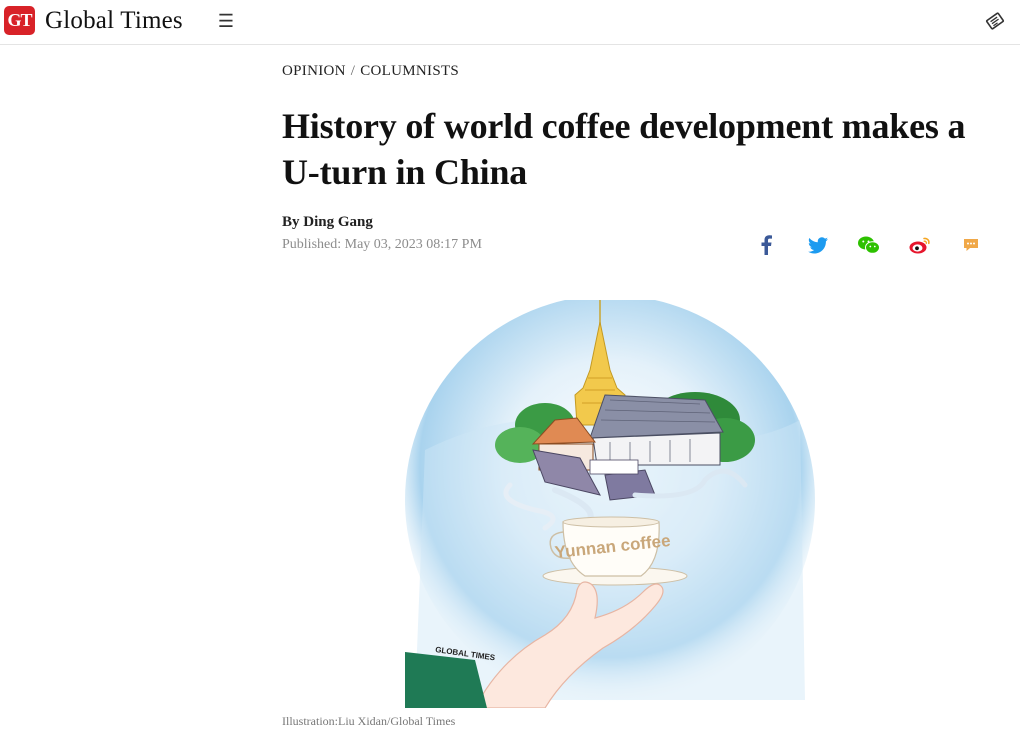 The height and width of the screenshot is (743, 1020). I want to click on newspaper-icon, so click(995, 21).